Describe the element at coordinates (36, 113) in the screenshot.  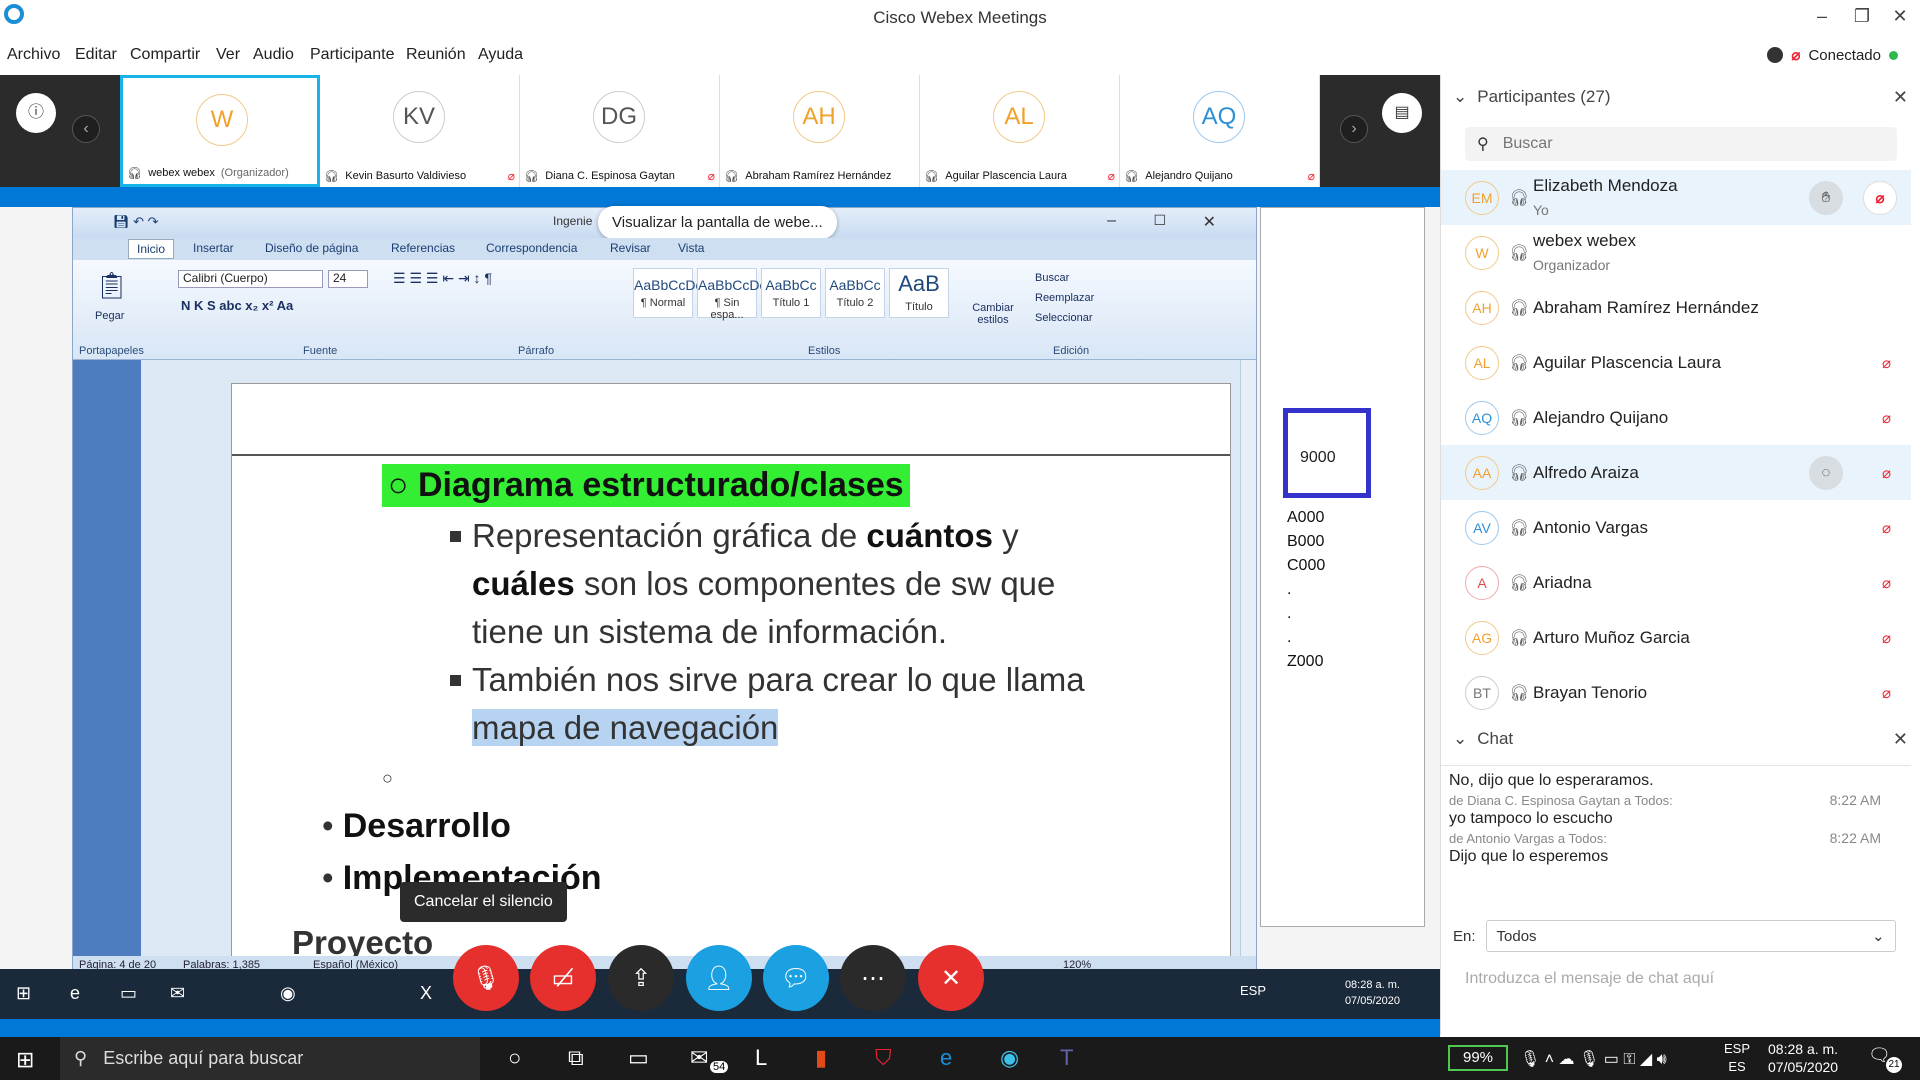
I see `info-icon: ⓘ` at that location.